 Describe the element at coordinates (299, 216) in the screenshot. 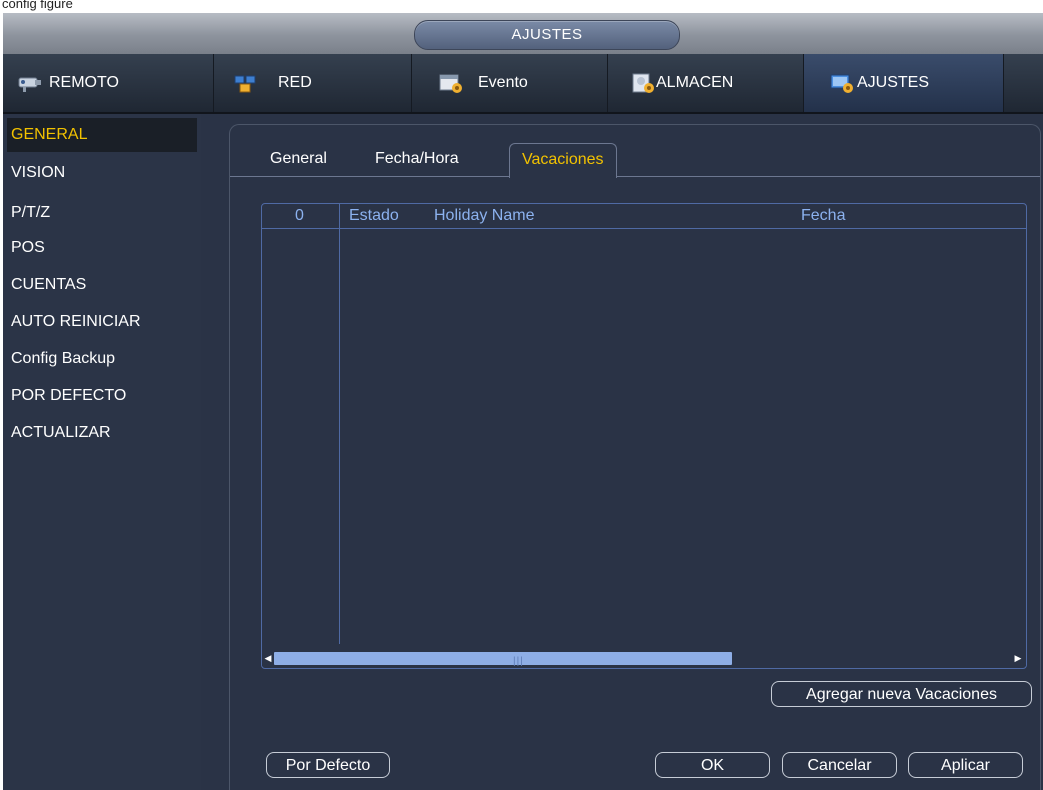

I see `column-header-index: 0` at that location.